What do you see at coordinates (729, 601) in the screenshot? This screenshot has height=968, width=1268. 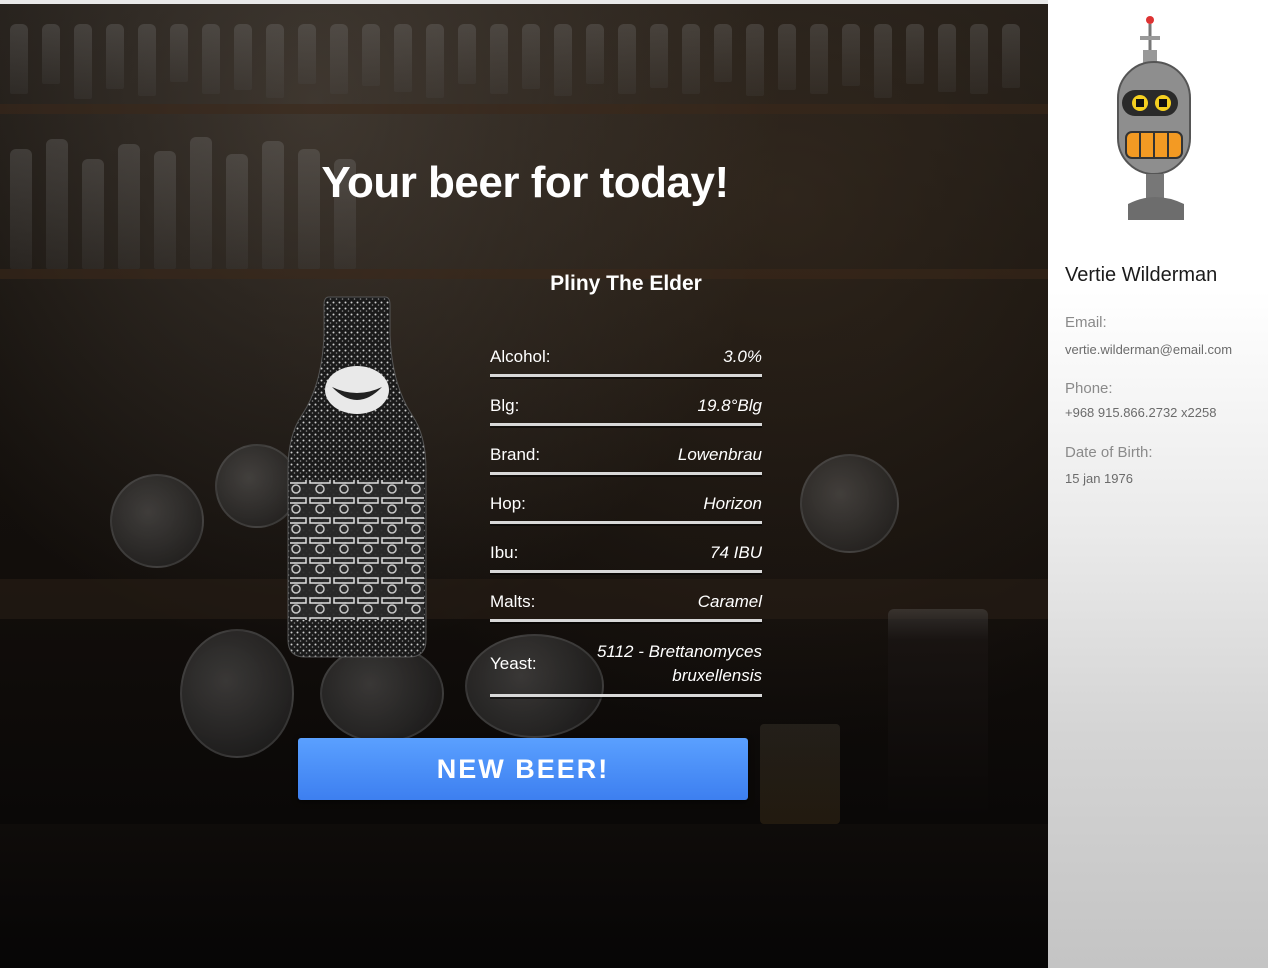 I see `spec-value: Caramel` at bounding box center [729, 601].